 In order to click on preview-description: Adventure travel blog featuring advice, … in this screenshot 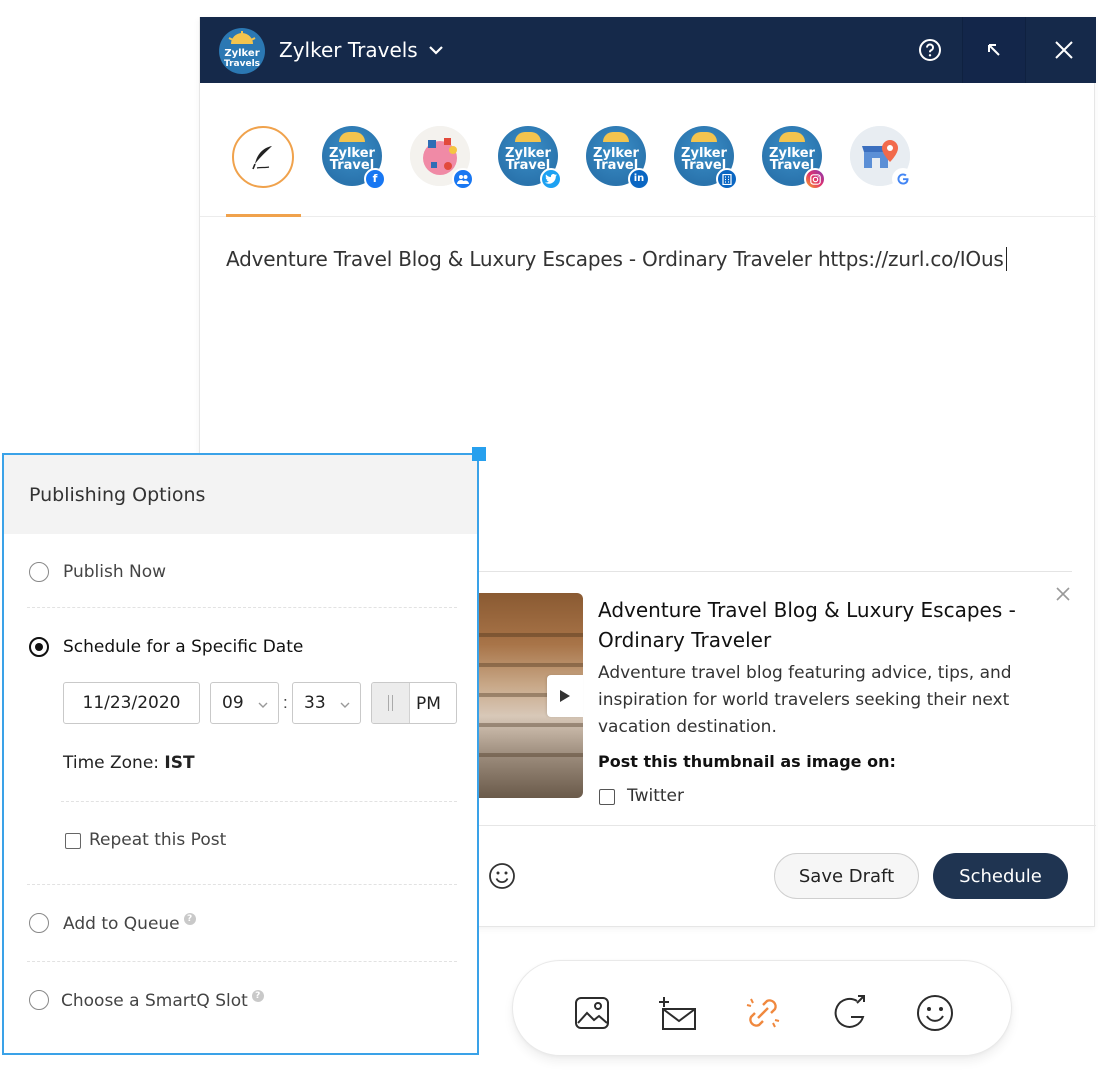, I will do `click(805, 700)`.